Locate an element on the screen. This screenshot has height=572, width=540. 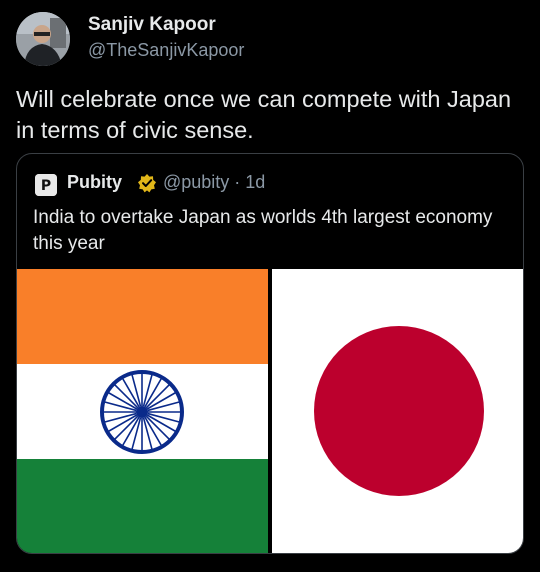
quoted-author-name: Pubity is located at coordinates (94, 182).